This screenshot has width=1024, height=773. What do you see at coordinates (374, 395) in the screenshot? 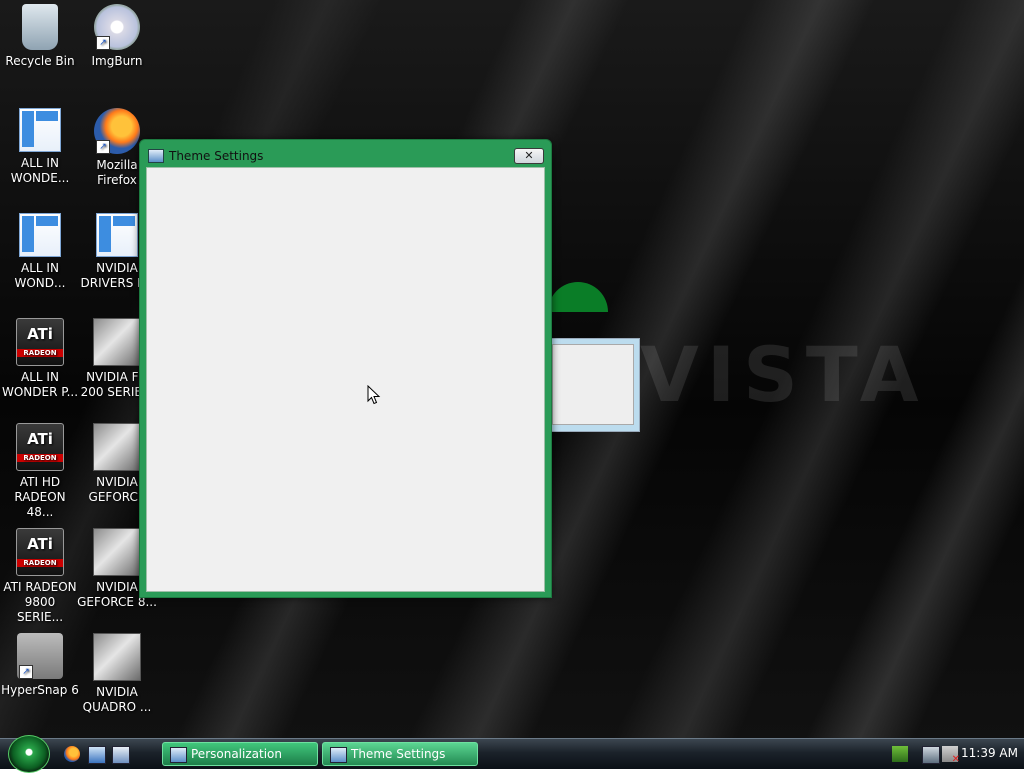
I see `mouse-cursor-icon` at bounding box center [374, 395].